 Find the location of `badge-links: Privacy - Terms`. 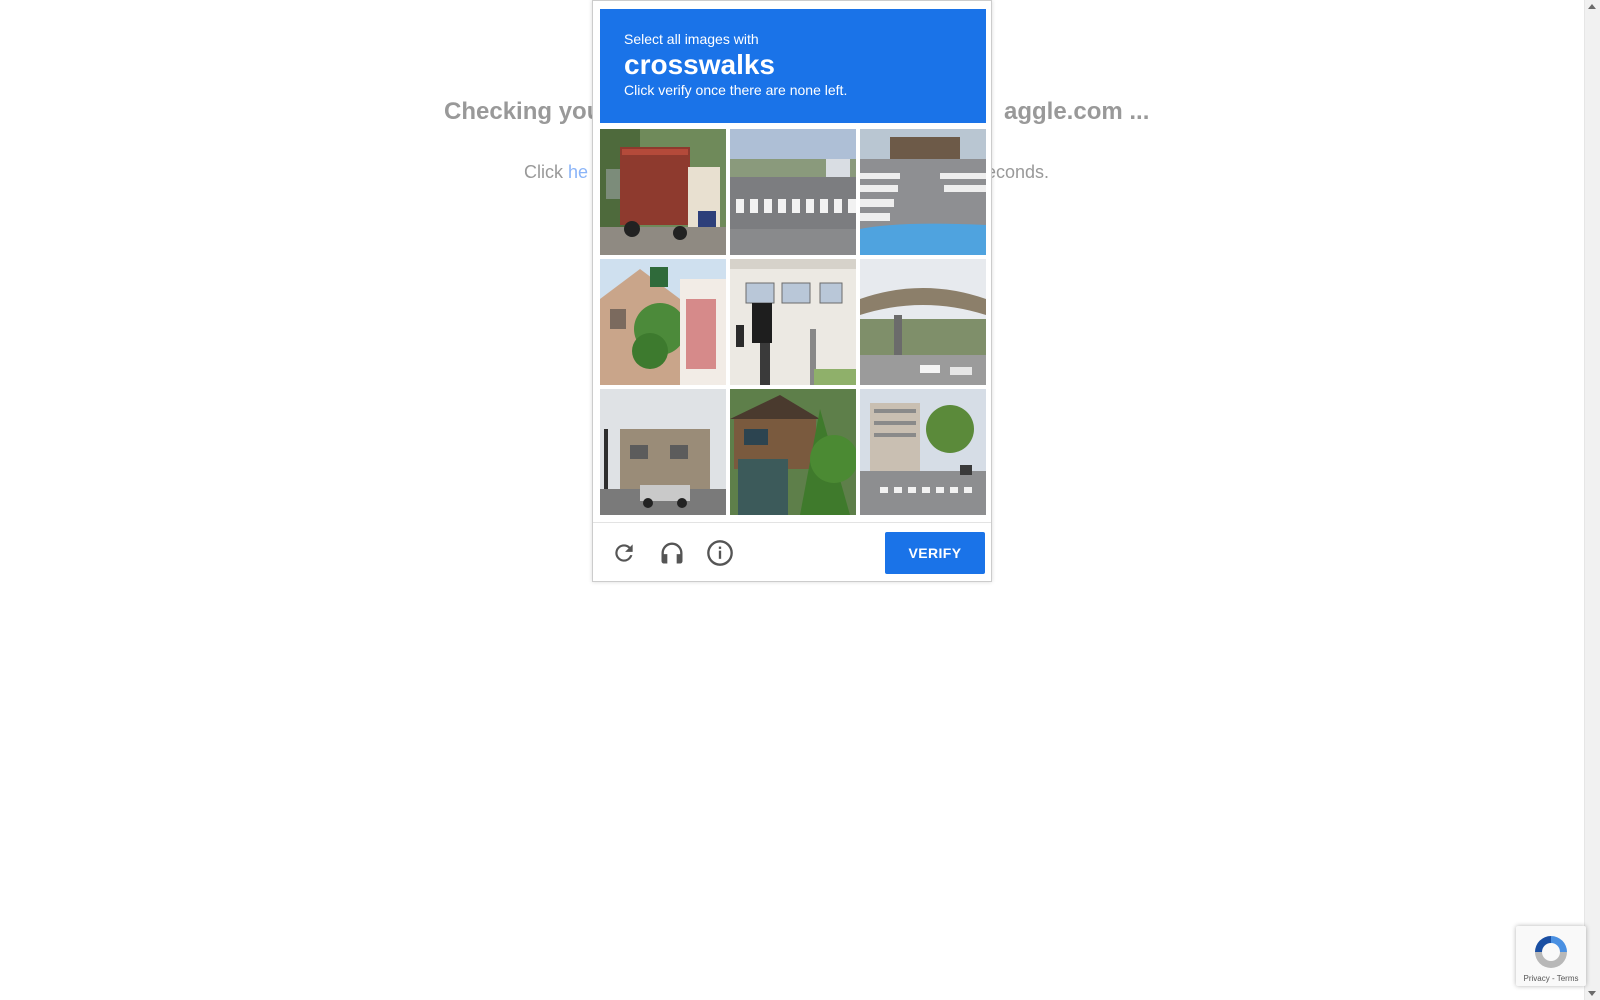

badge-links: Privacy - Terms is located at coordinates (1551, 978).